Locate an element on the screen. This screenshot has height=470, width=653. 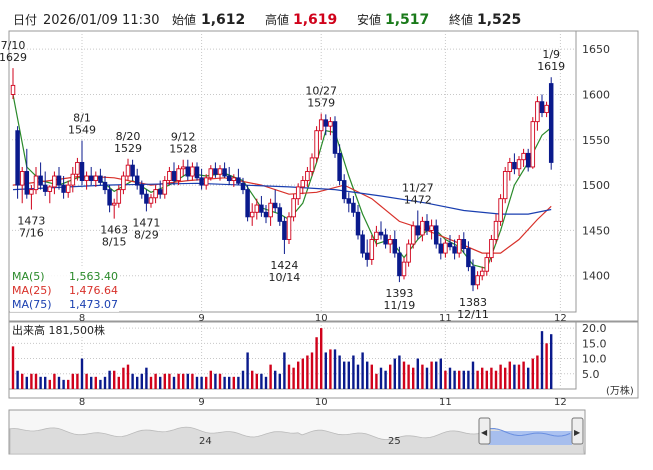
extreme-annotation: 1463 8/15 is located at coordinates (114, 236).